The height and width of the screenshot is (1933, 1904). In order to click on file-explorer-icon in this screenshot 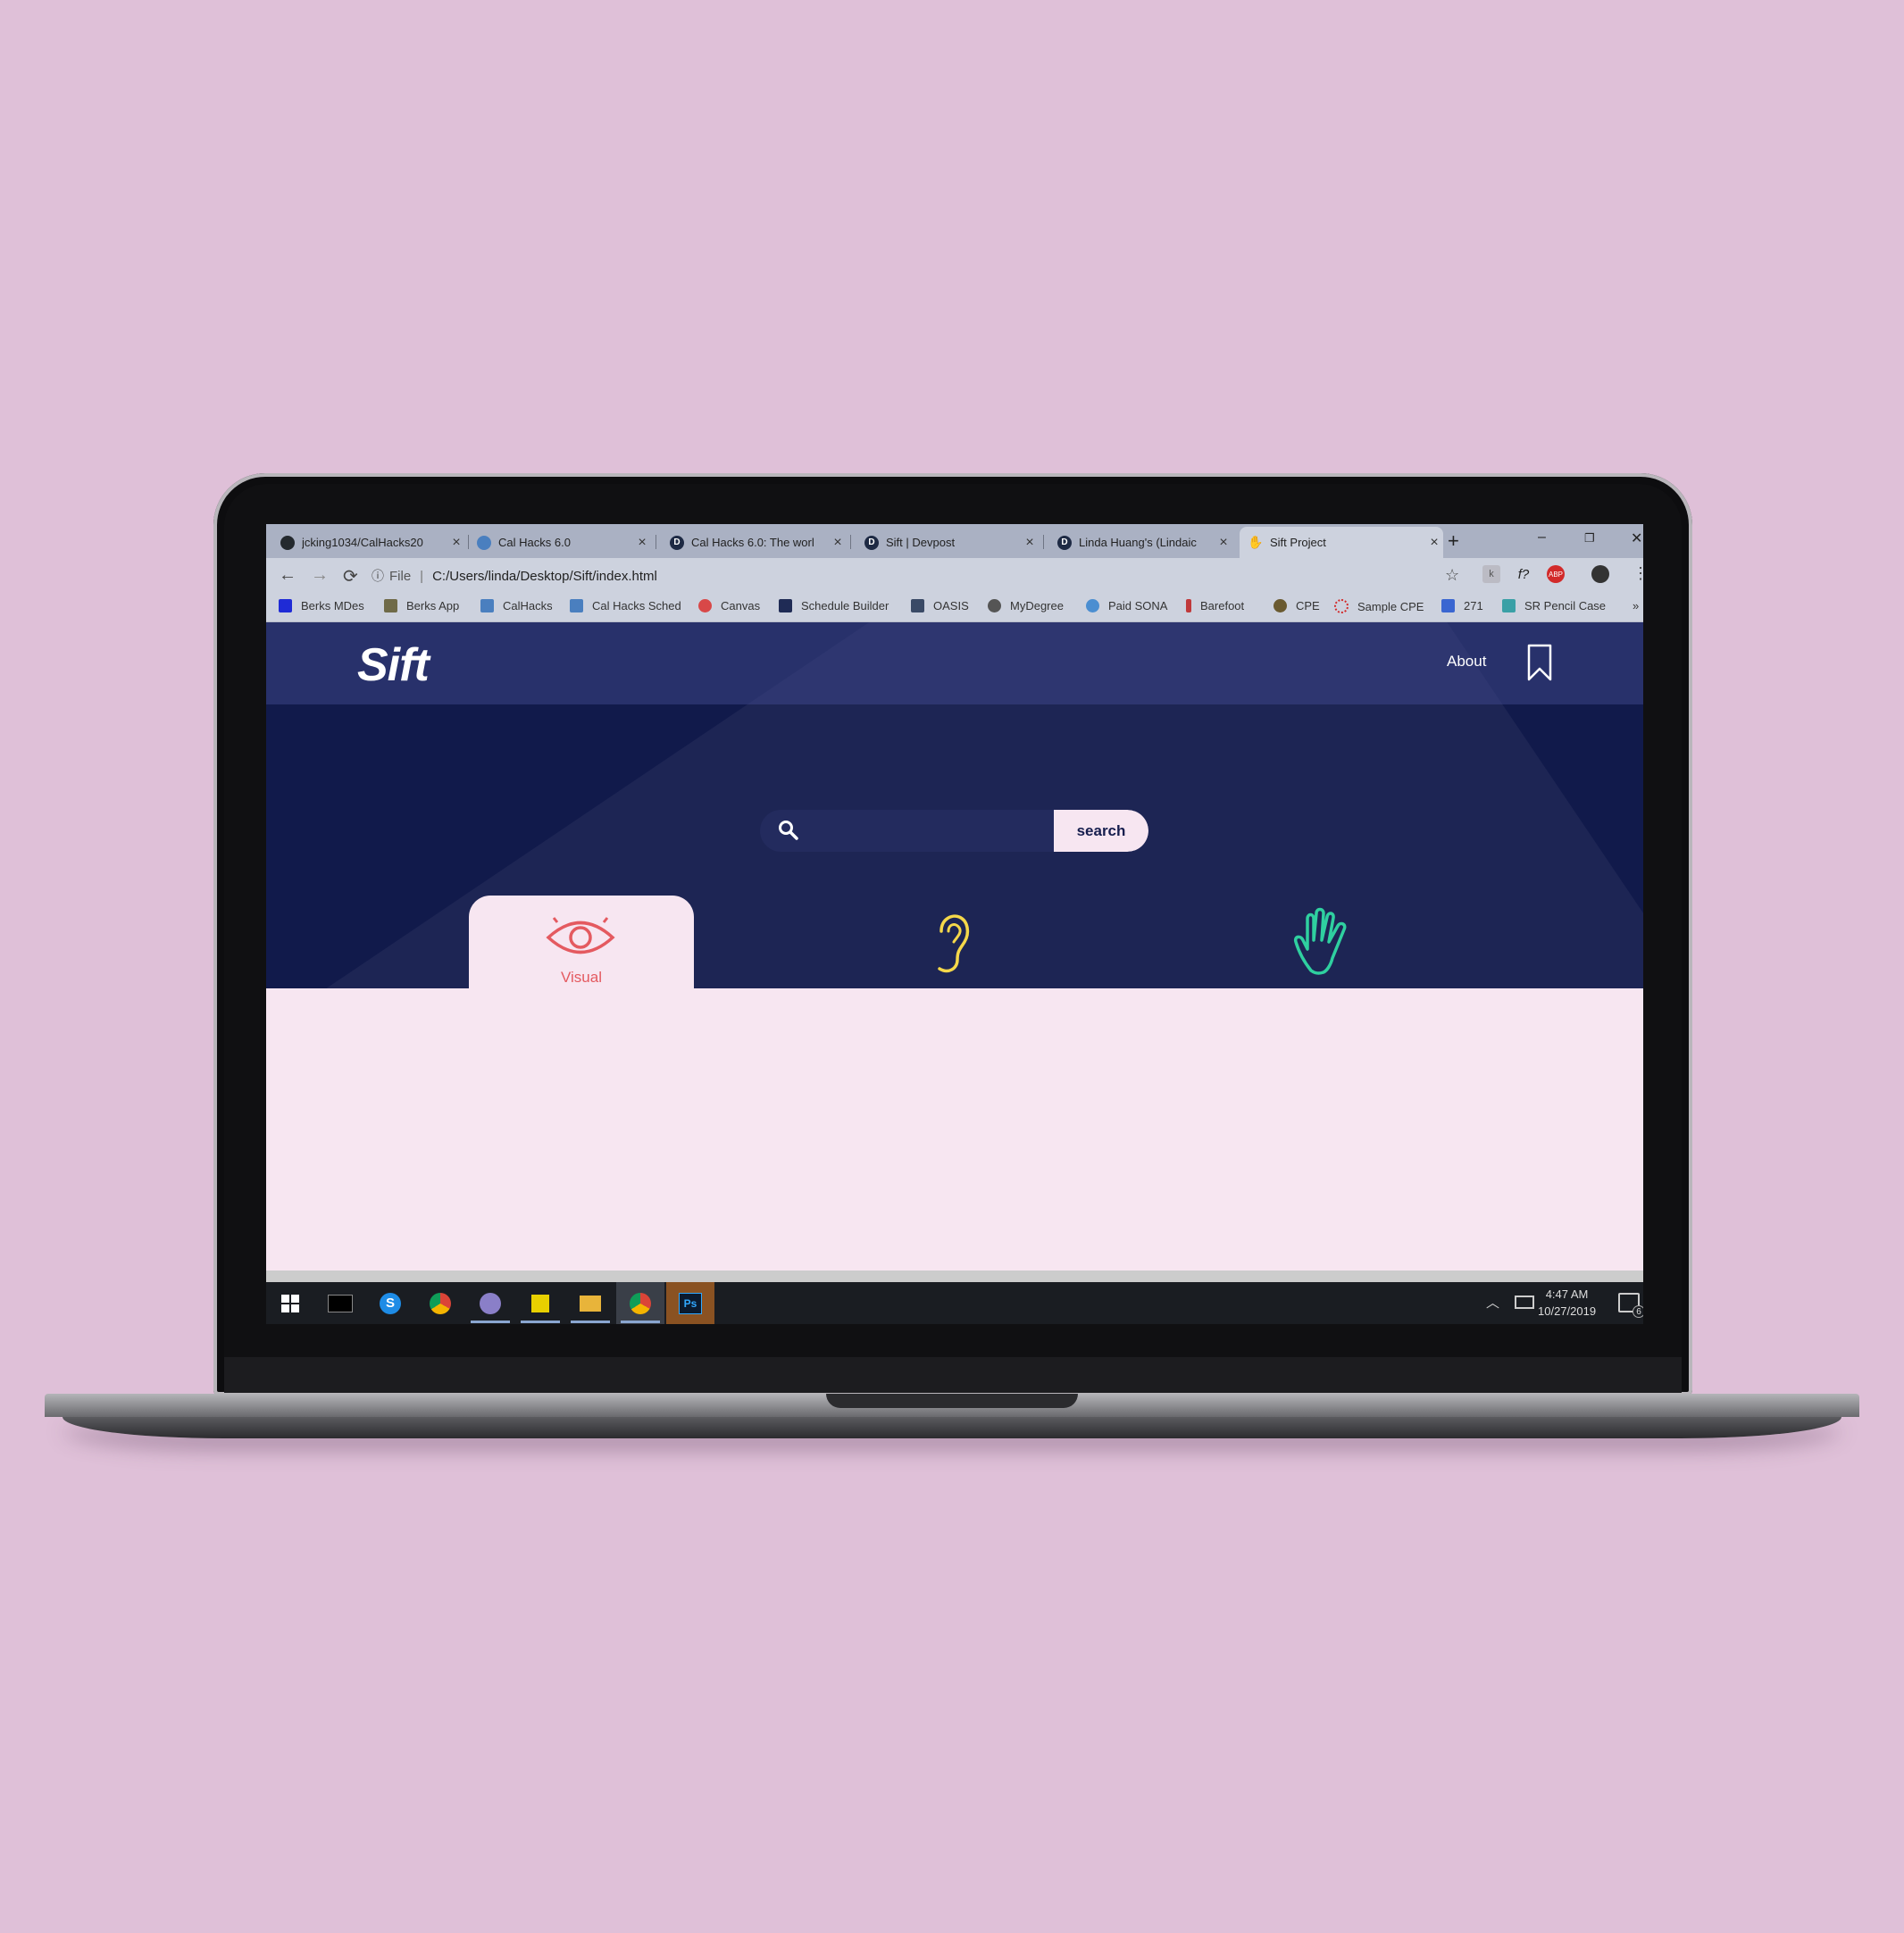, I will do `click(590, 1303)`.